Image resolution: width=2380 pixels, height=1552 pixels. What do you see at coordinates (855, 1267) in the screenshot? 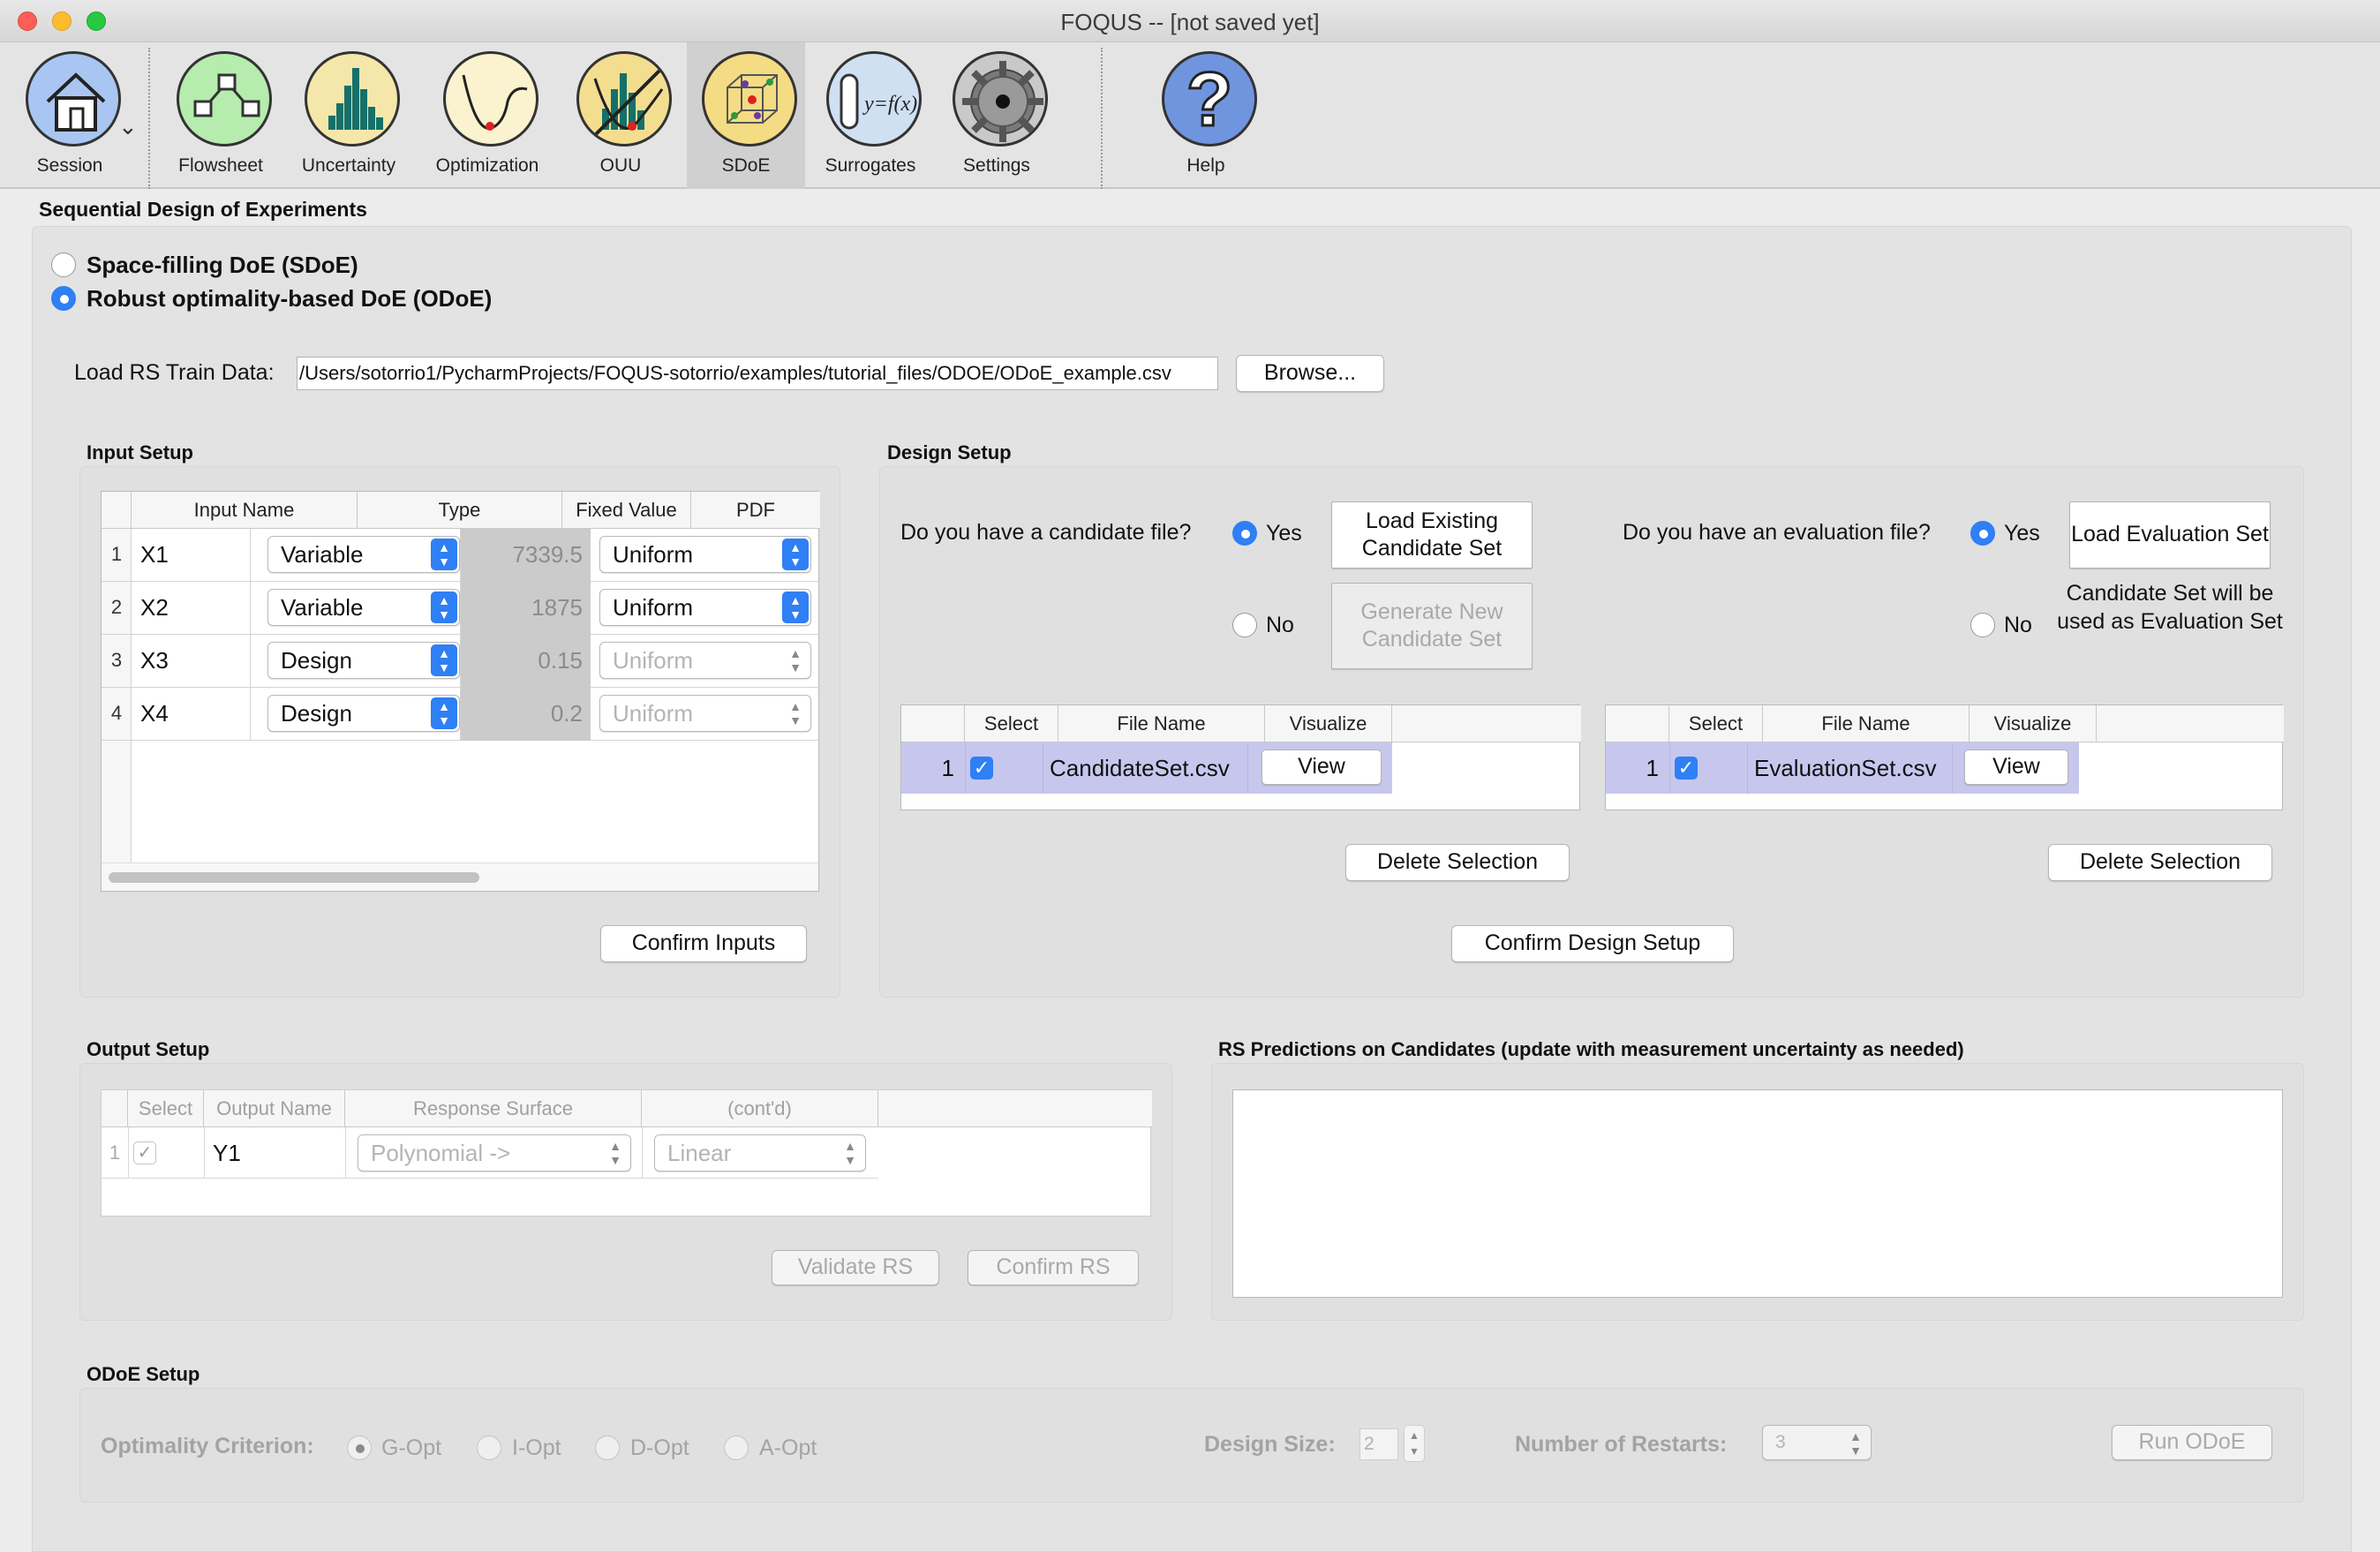
I see `validate-rs-button: Validate RS` at bounding box center [855, 1267].